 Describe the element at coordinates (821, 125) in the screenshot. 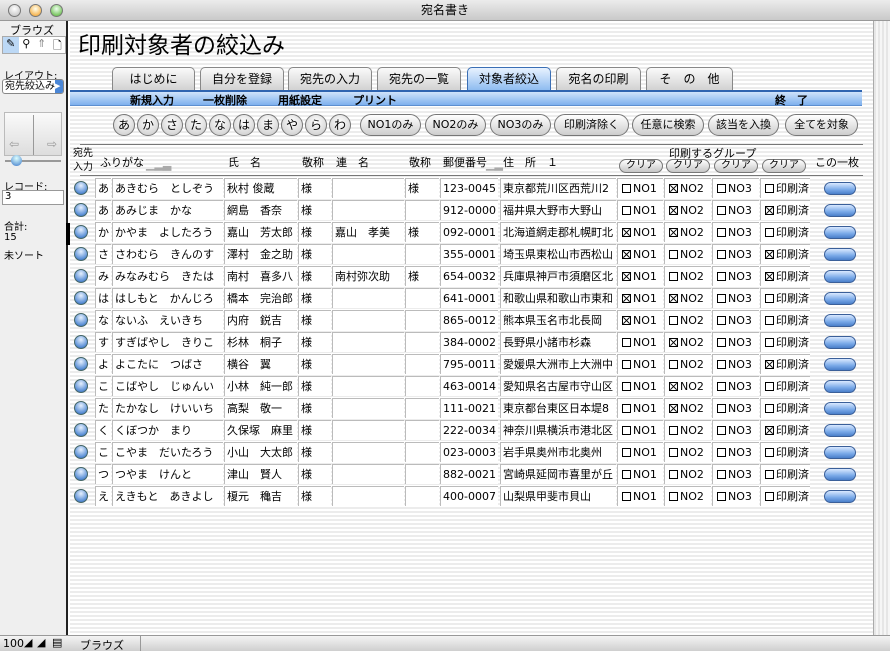

I see `filter-button: 全てを対象` at that location.